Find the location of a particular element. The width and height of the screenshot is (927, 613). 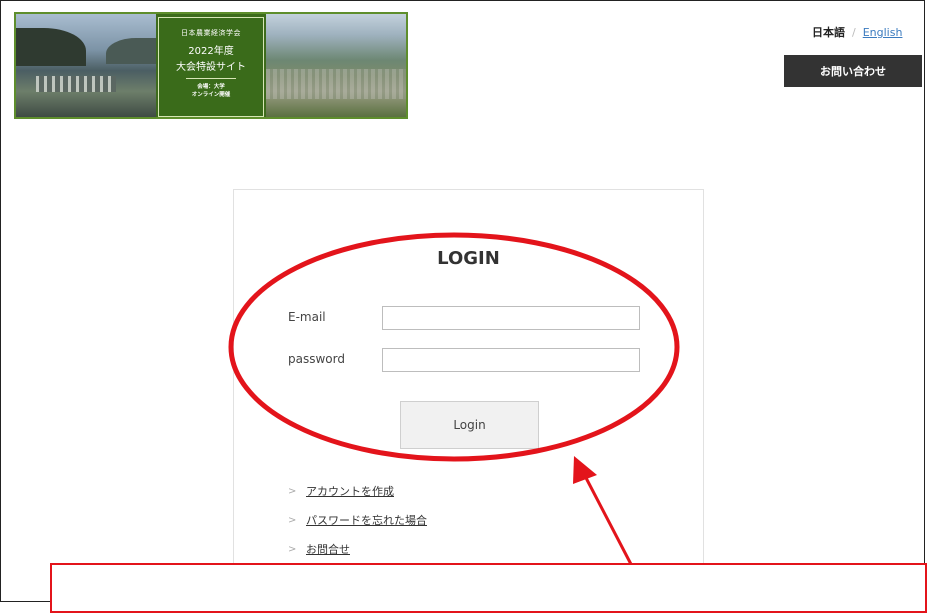

banner-title-block: 日本農業経済学会 2022年度 大会特設サイト 会場：大学 オンライン開催 is located at coordinates (211, 67).